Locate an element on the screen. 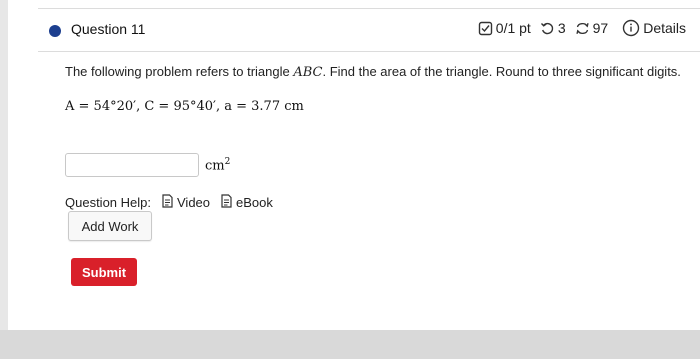 The height and width of the screenshot is (359, 700). ebook-label: eBook is located at coordinates (254, 202).